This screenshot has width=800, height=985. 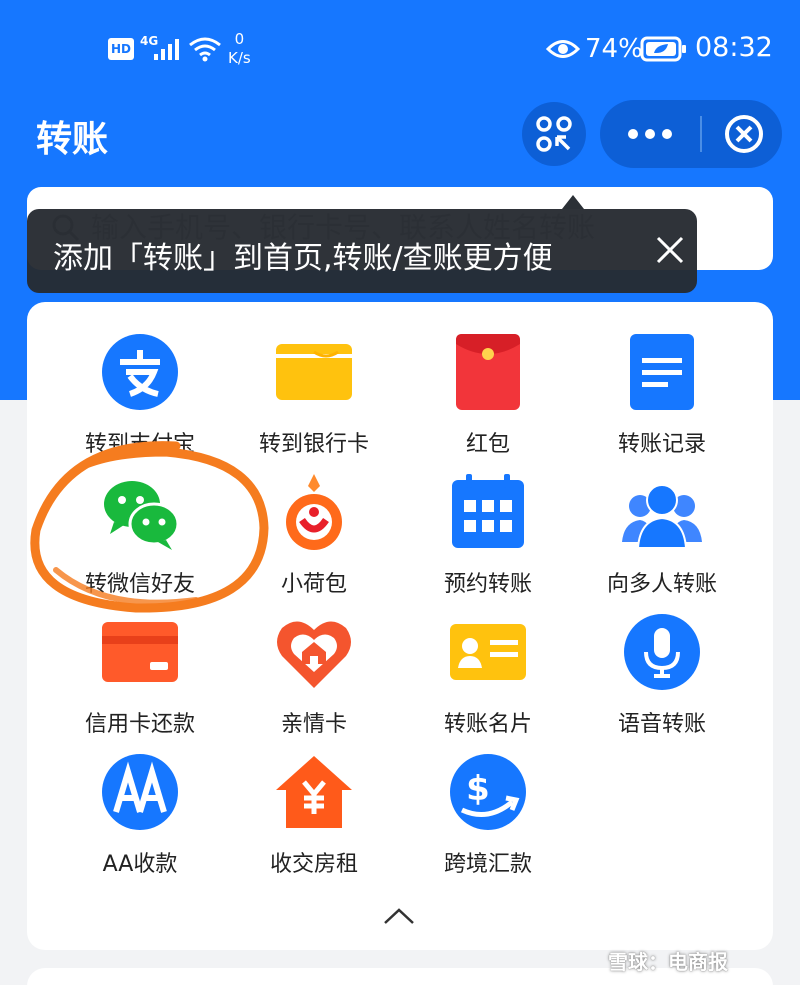 I want to click on service-label: AA收款, so click(x=140, y=864).